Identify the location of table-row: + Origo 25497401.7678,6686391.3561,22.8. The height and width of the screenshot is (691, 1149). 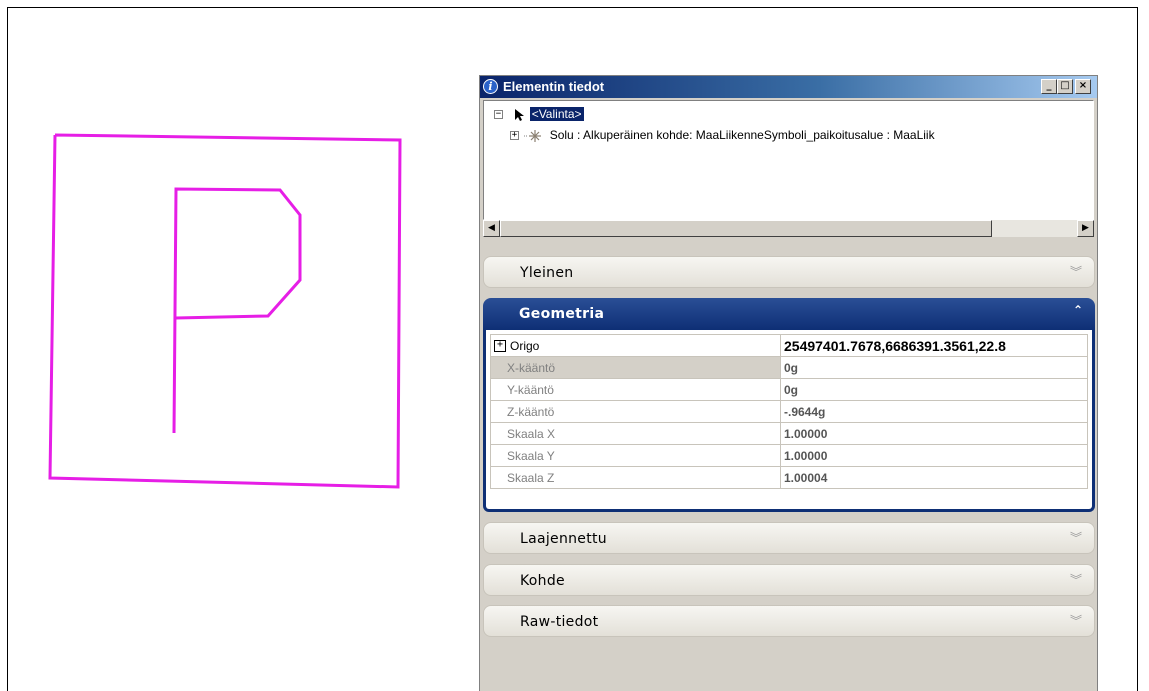
(789, 345).